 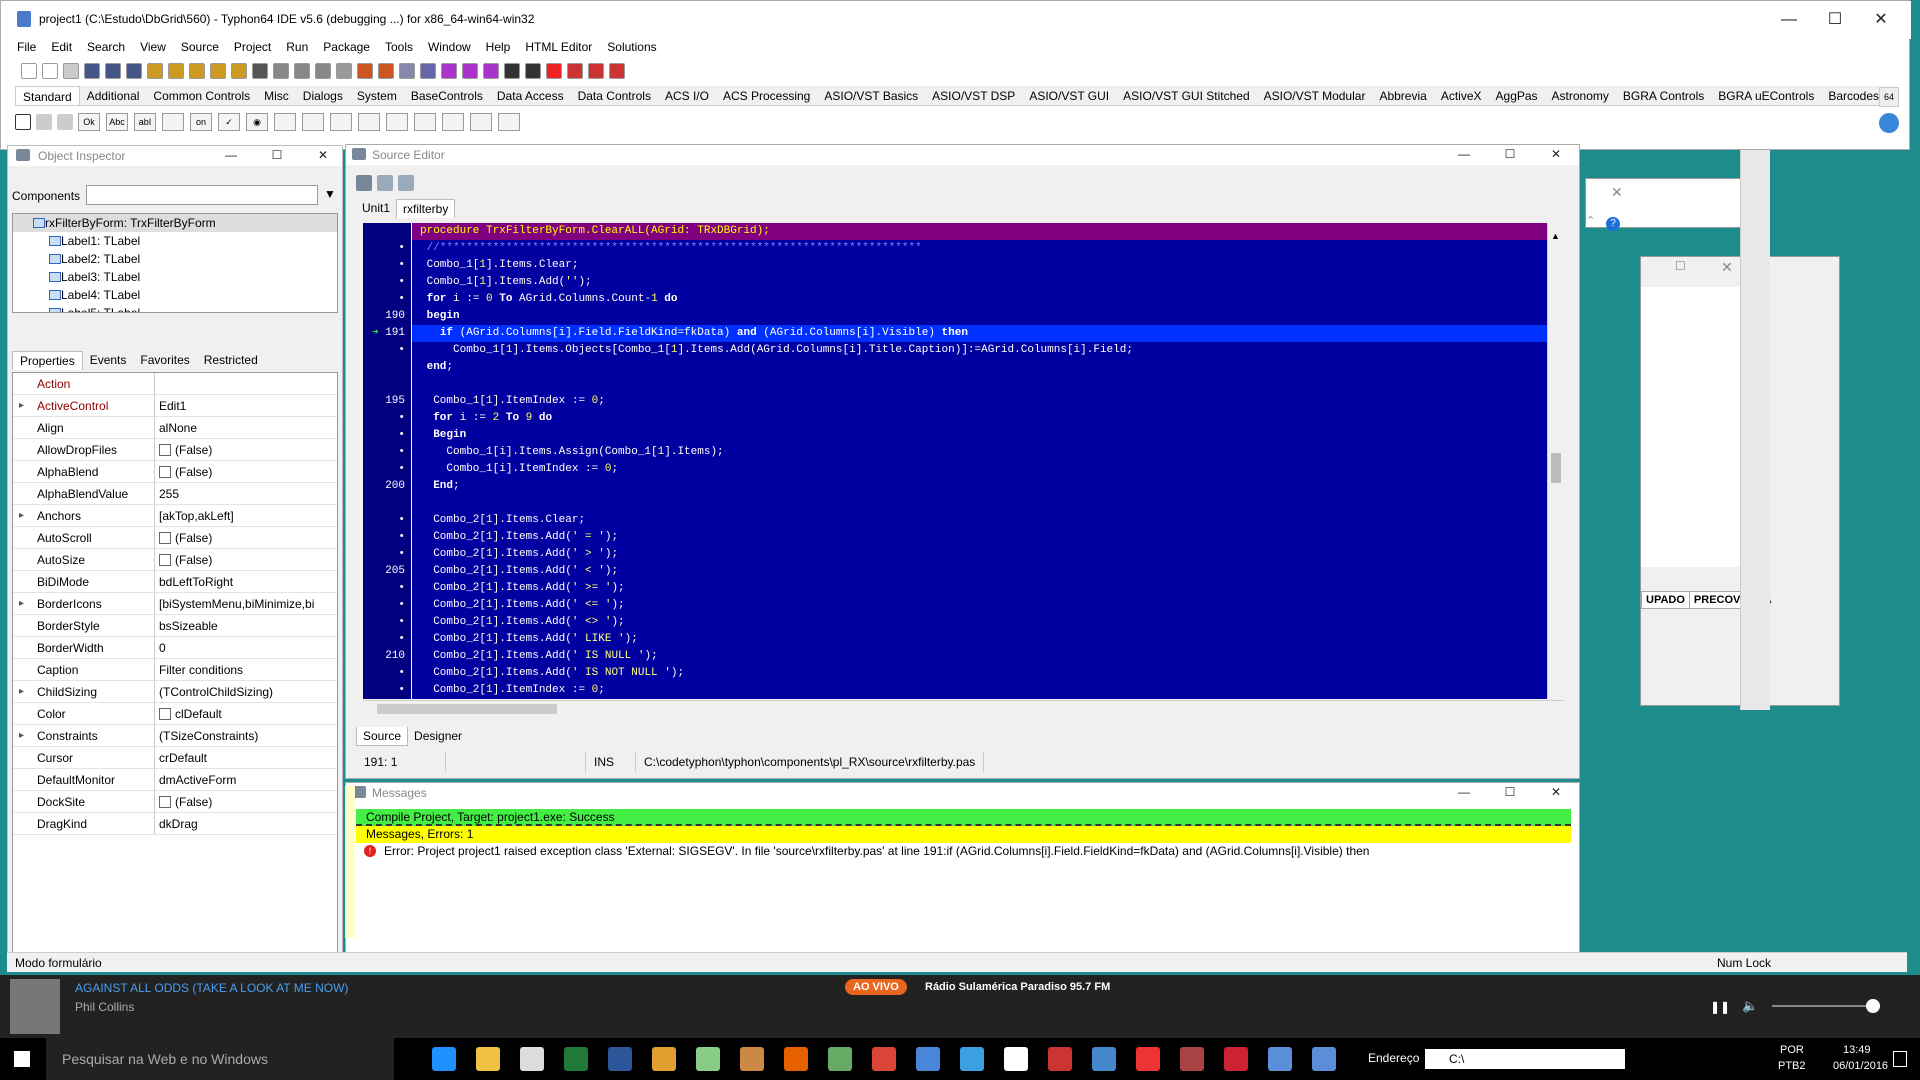 What do you see at coordinates (979, 656) in the screenshot?
I see `code-line: Combo_2[1].Items.Add(' IS NULL ');` at bounding box center [979, 656].